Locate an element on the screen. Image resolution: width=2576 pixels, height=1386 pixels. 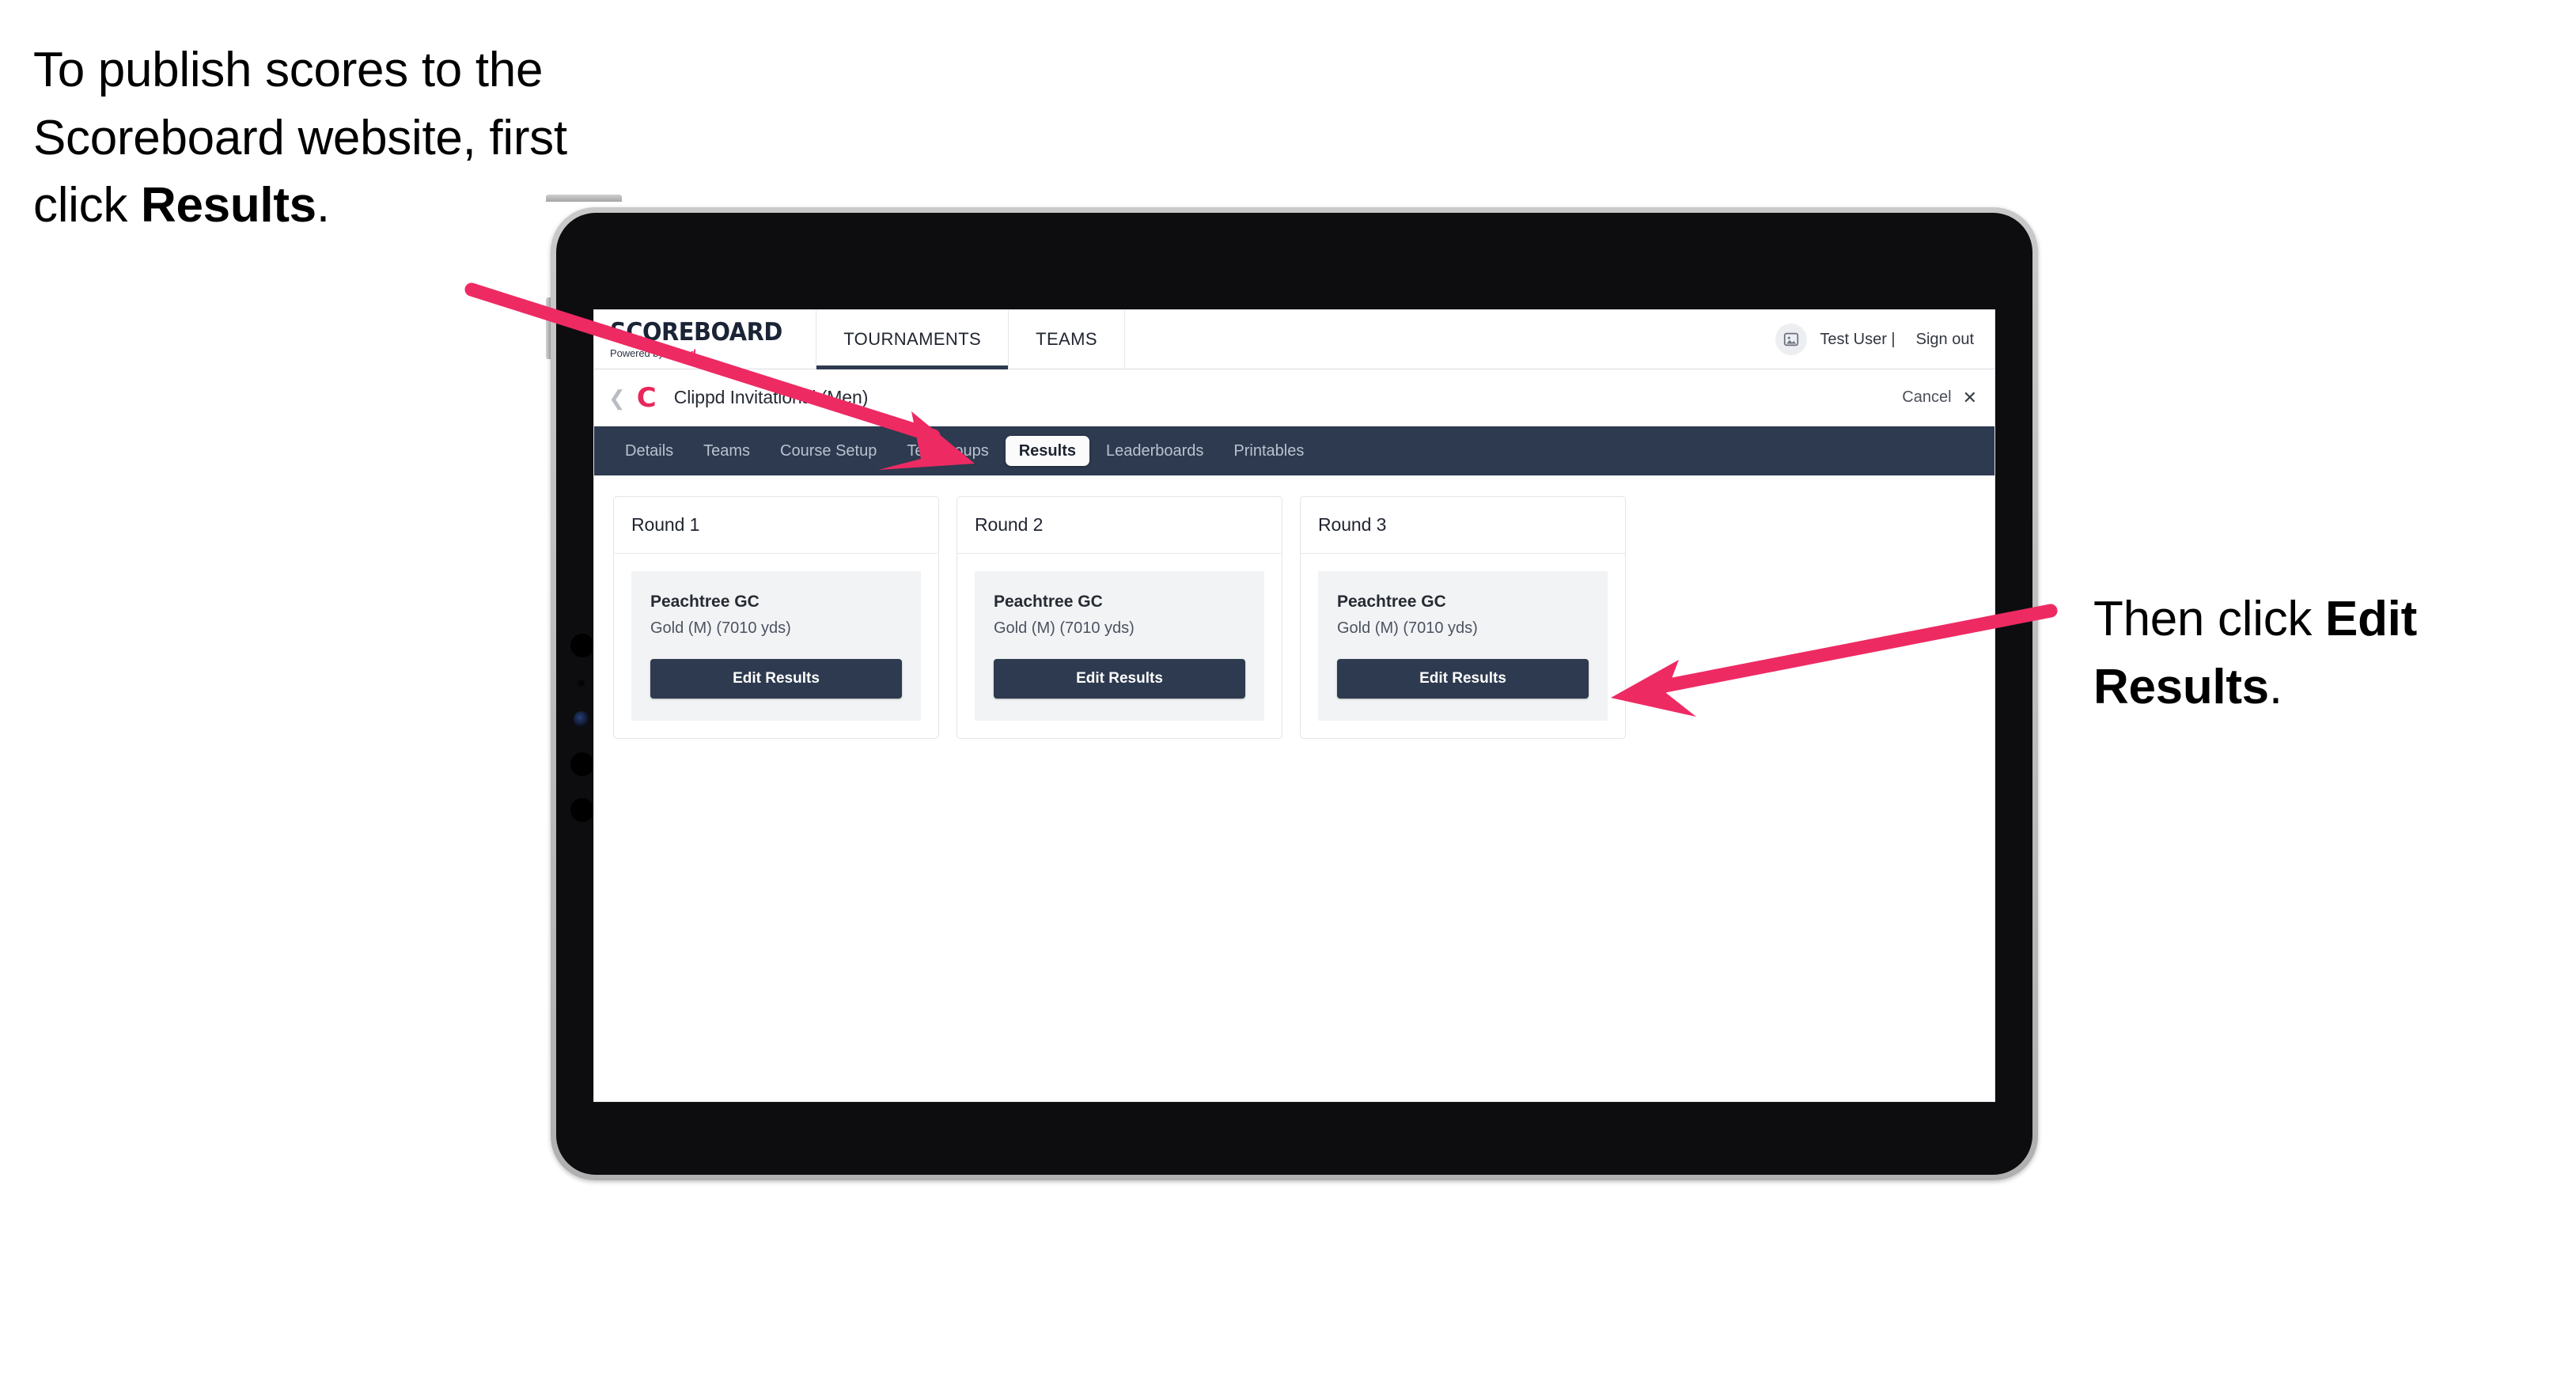
front-camera-icon is located at coordinates (582, 646).